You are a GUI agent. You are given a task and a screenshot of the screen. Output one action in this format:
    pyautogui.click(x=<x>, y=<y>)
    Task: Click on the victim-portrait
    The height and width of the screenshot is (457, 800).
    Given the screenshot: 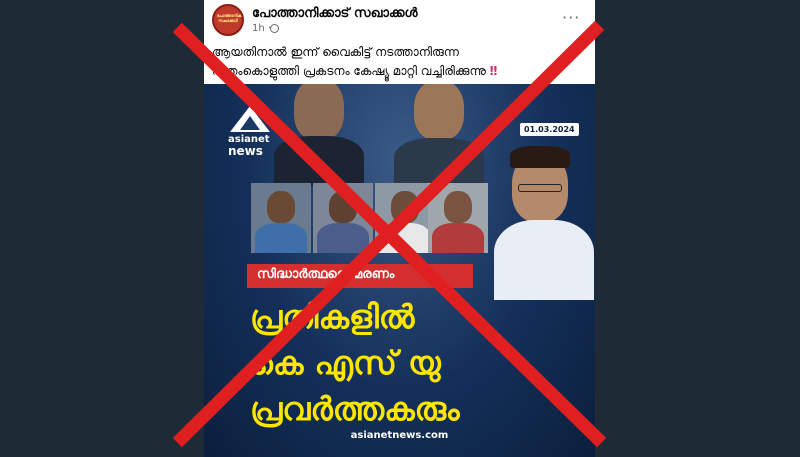 What is the action you would take?
    pyautogui.click(x=544, y=222)
    